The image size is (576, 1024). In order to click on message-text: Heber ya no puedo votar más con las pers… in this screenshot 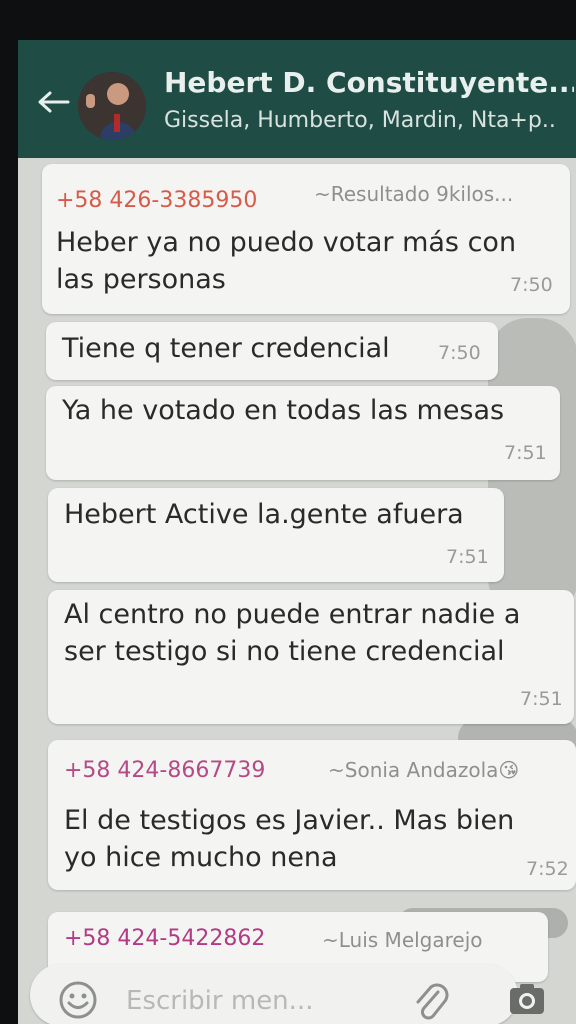, I will do `click(286, 261)`.